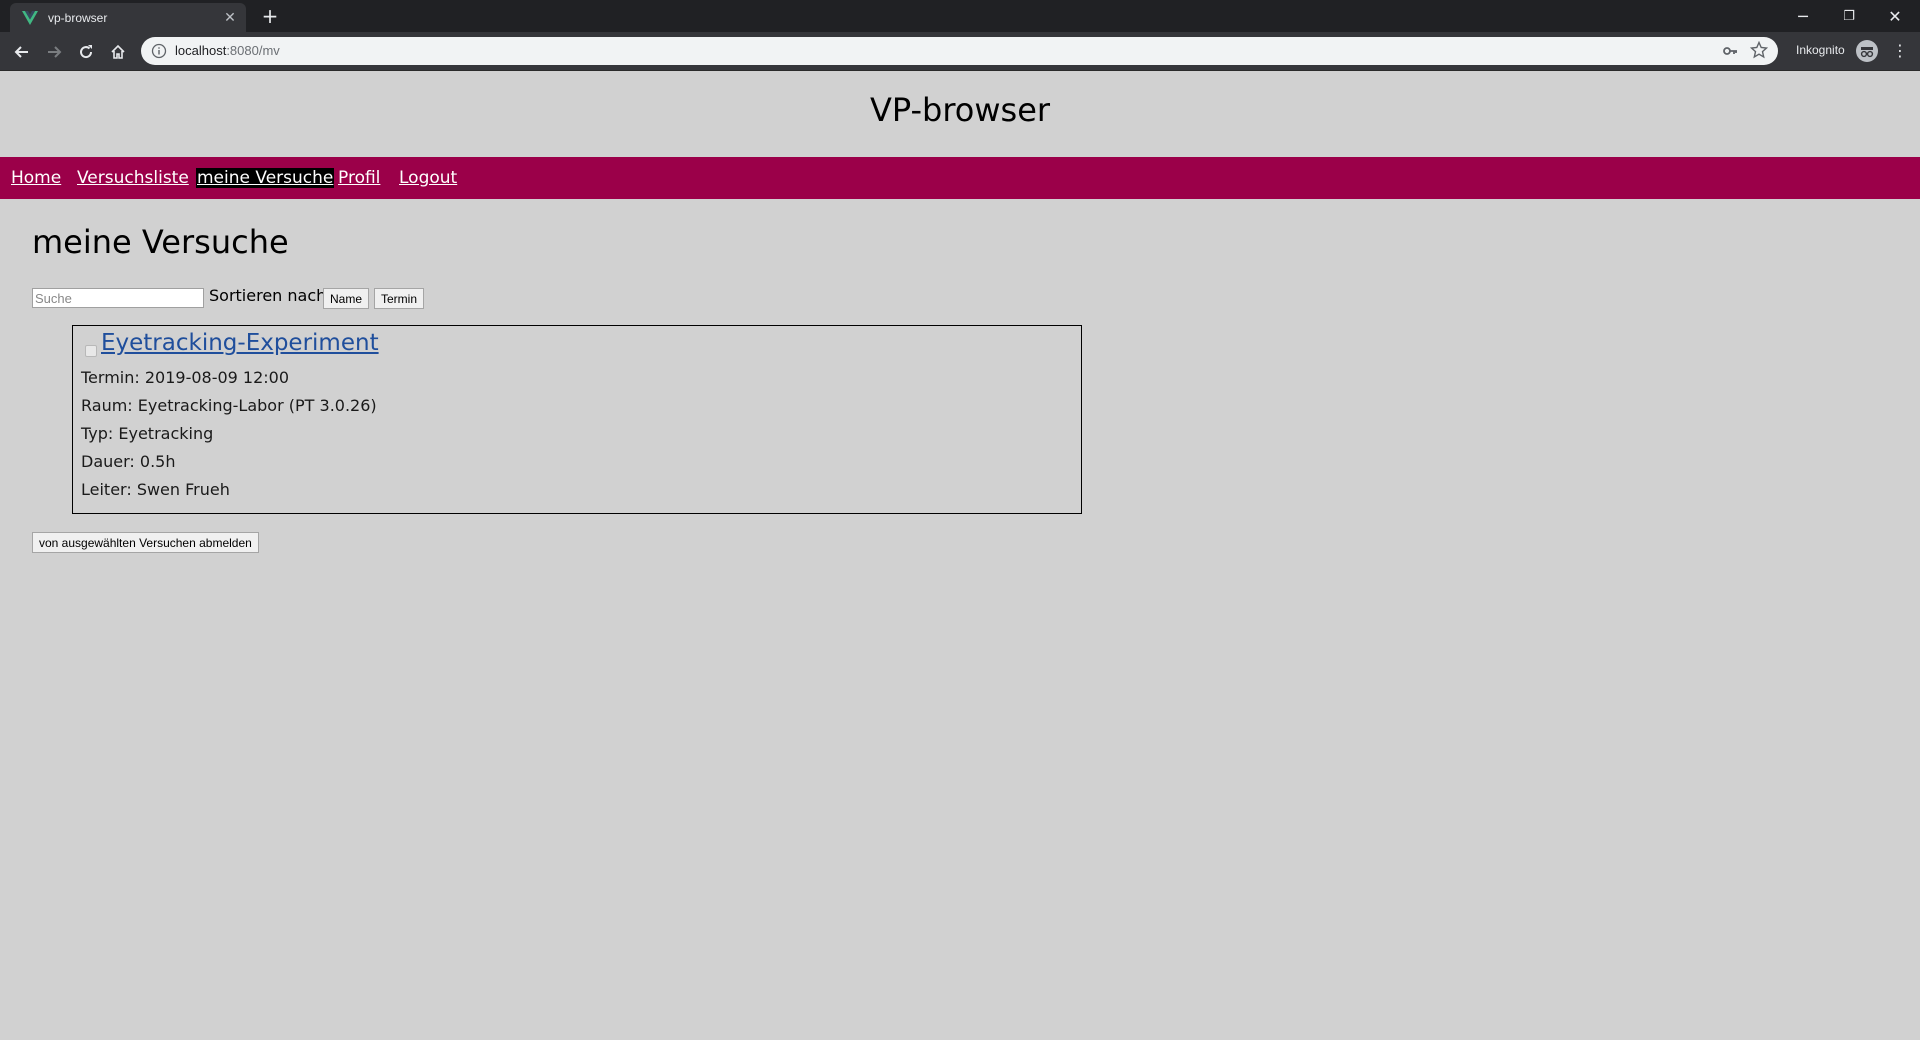  Describe the element at coordinates (1759, 49) in the screenshot. I see `bookmark-star-icon` at that location.